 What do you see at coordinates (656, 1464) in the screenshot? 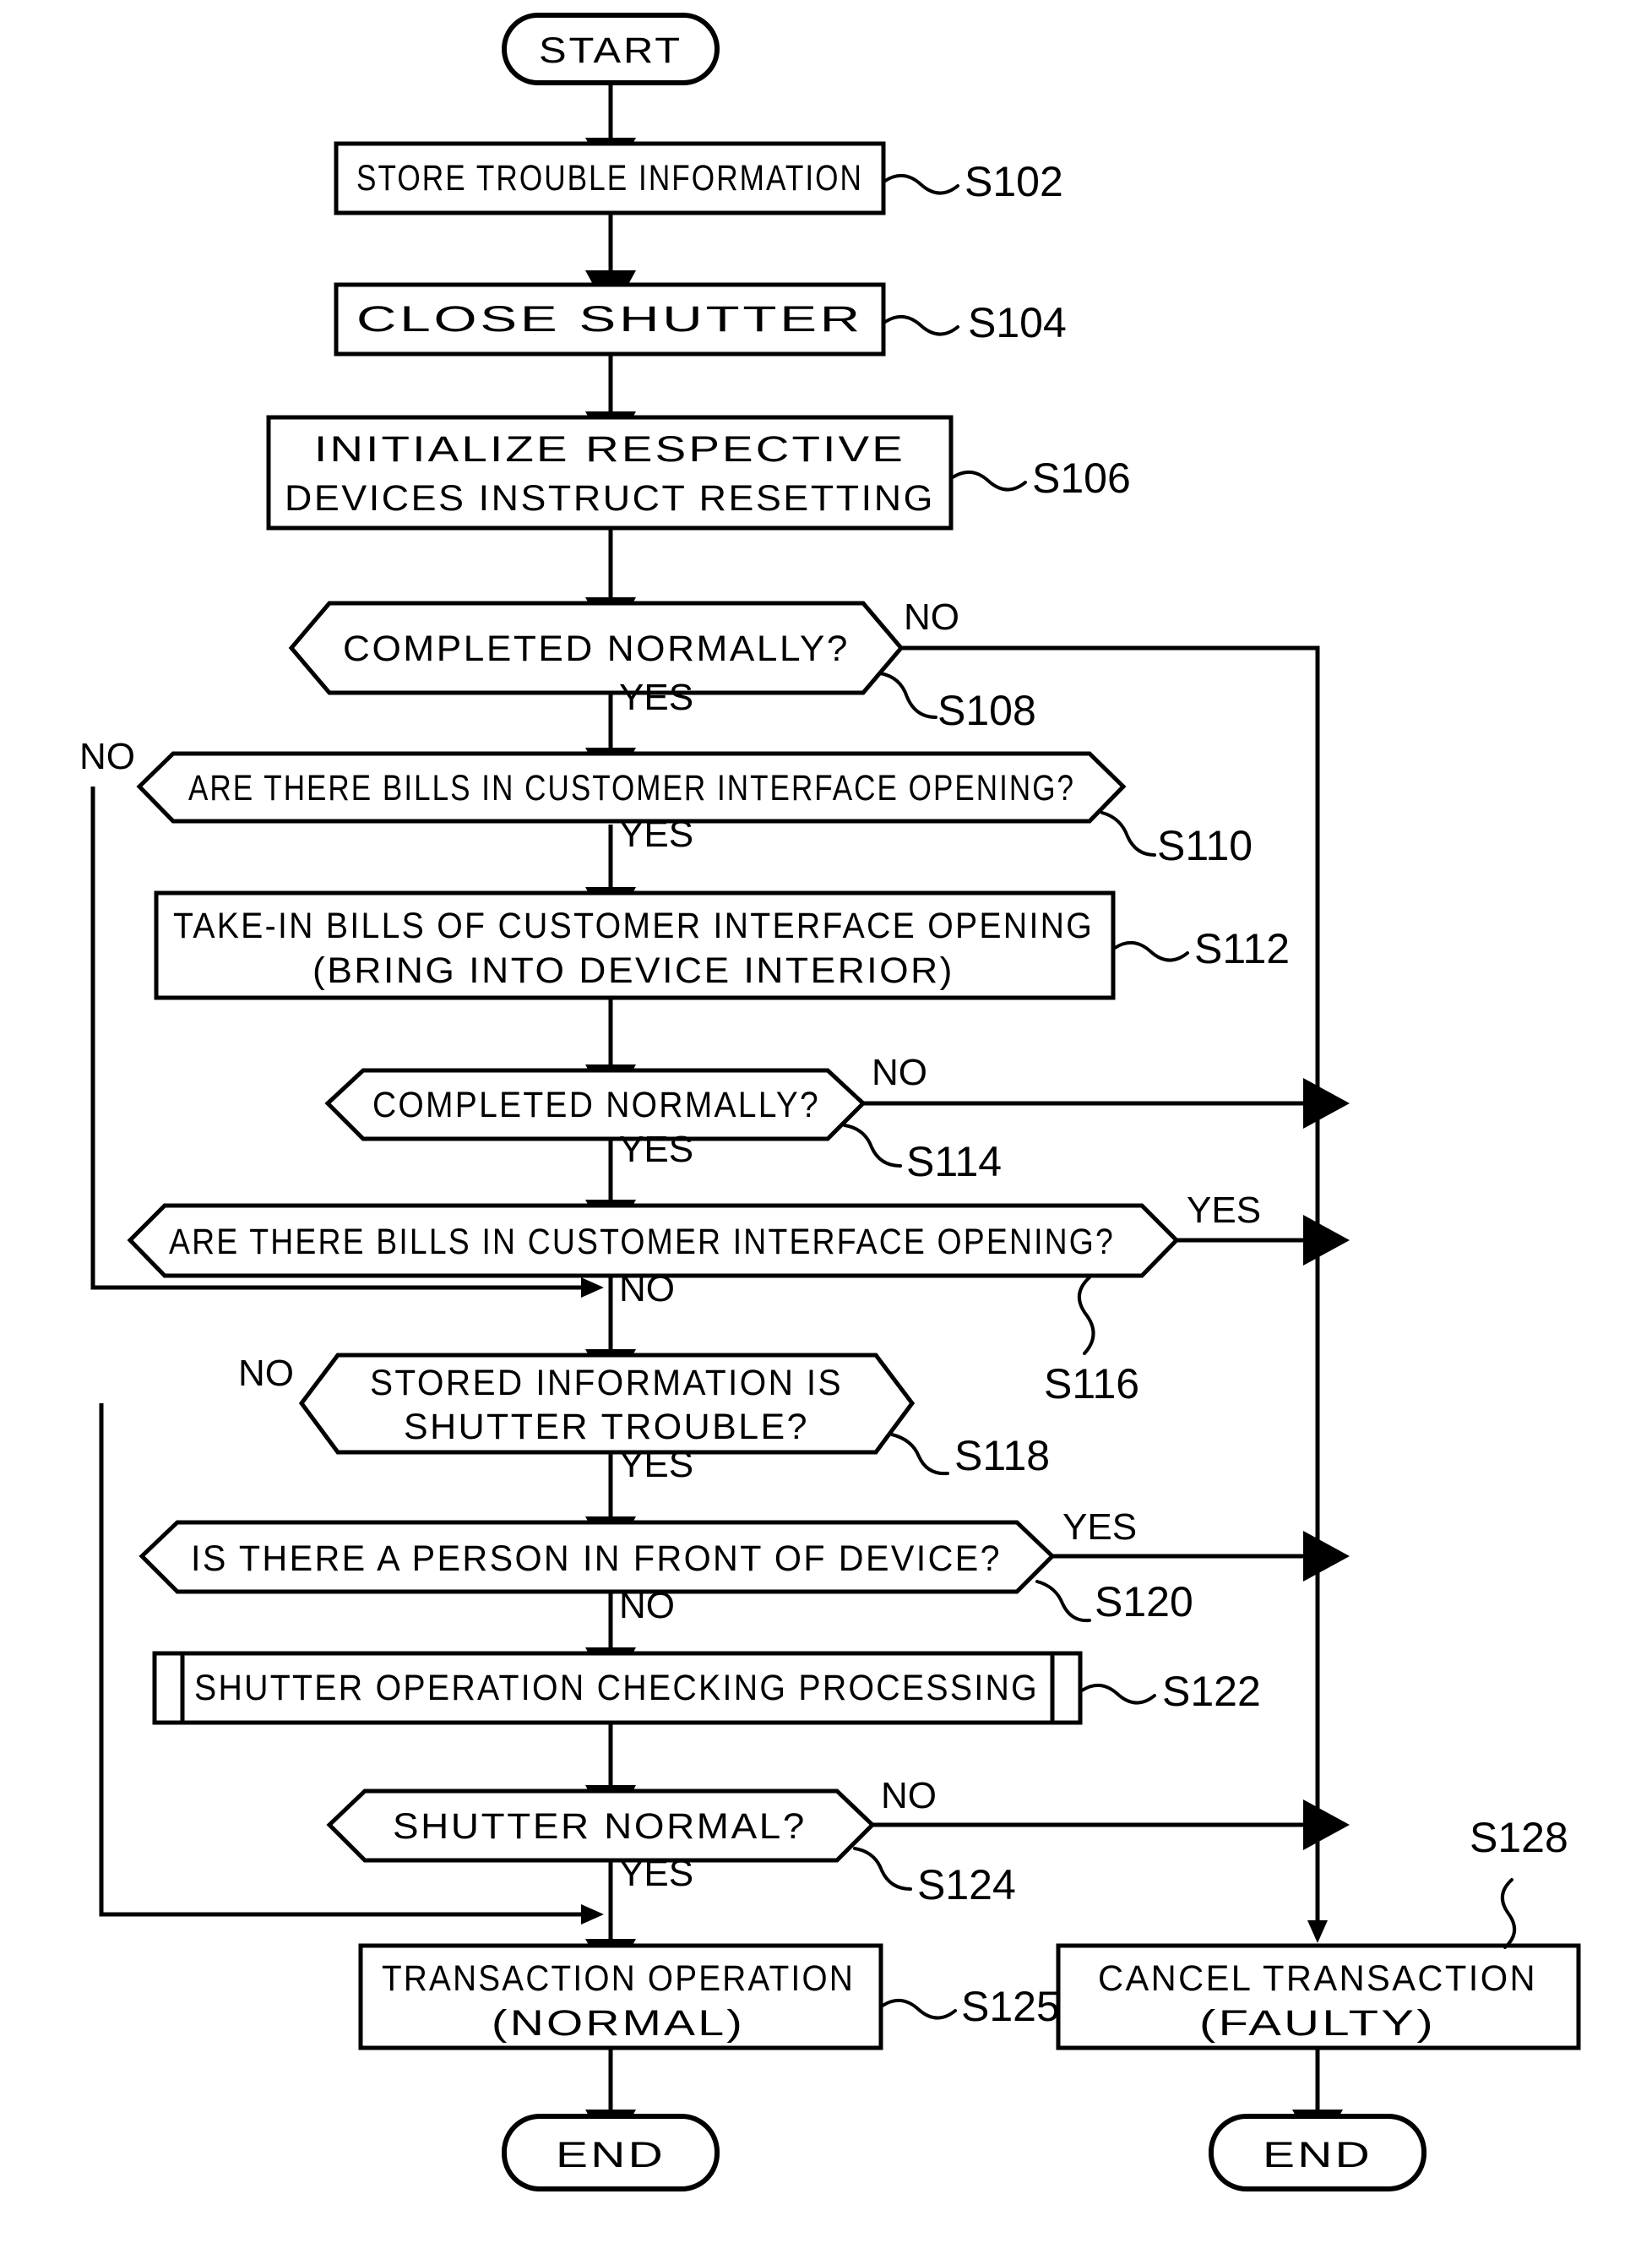
I see `s118-yes-label: YES` at bounding box center [656, 1464].